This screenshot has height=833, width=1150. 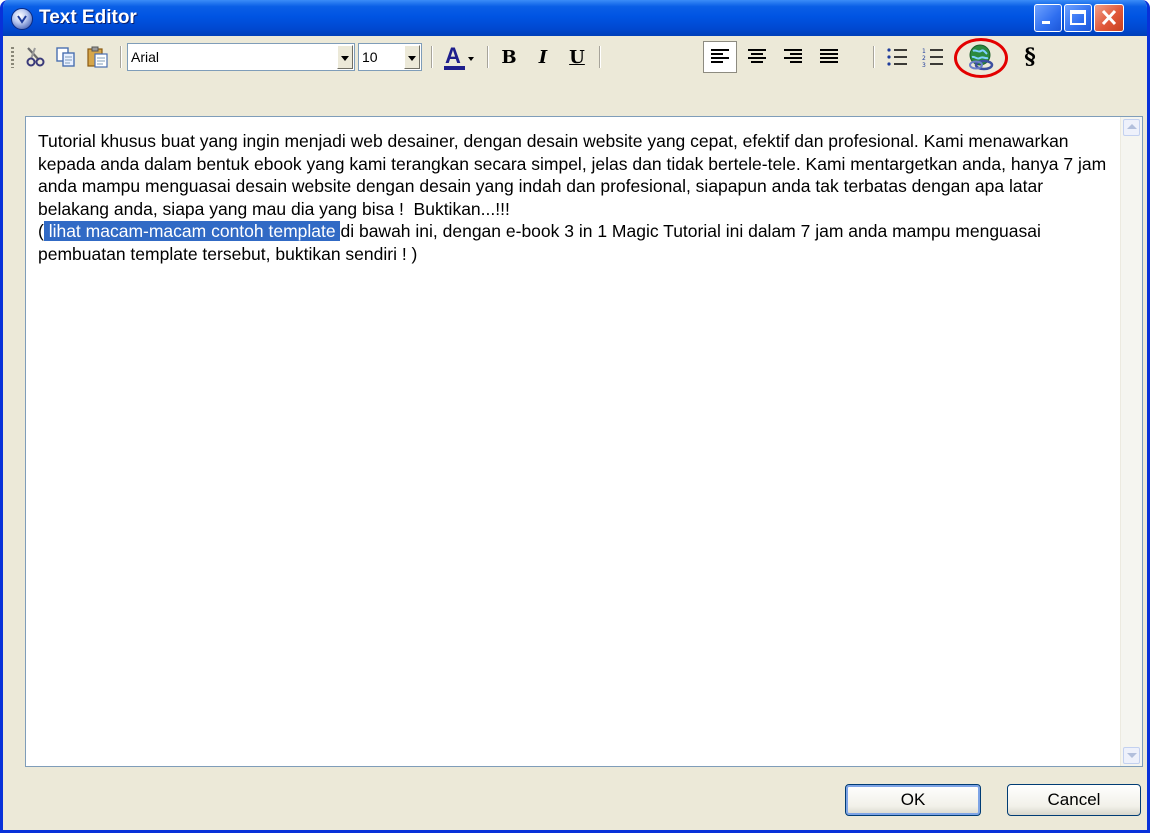 I want to click on align-left-icon, so click(x=720, y=56).